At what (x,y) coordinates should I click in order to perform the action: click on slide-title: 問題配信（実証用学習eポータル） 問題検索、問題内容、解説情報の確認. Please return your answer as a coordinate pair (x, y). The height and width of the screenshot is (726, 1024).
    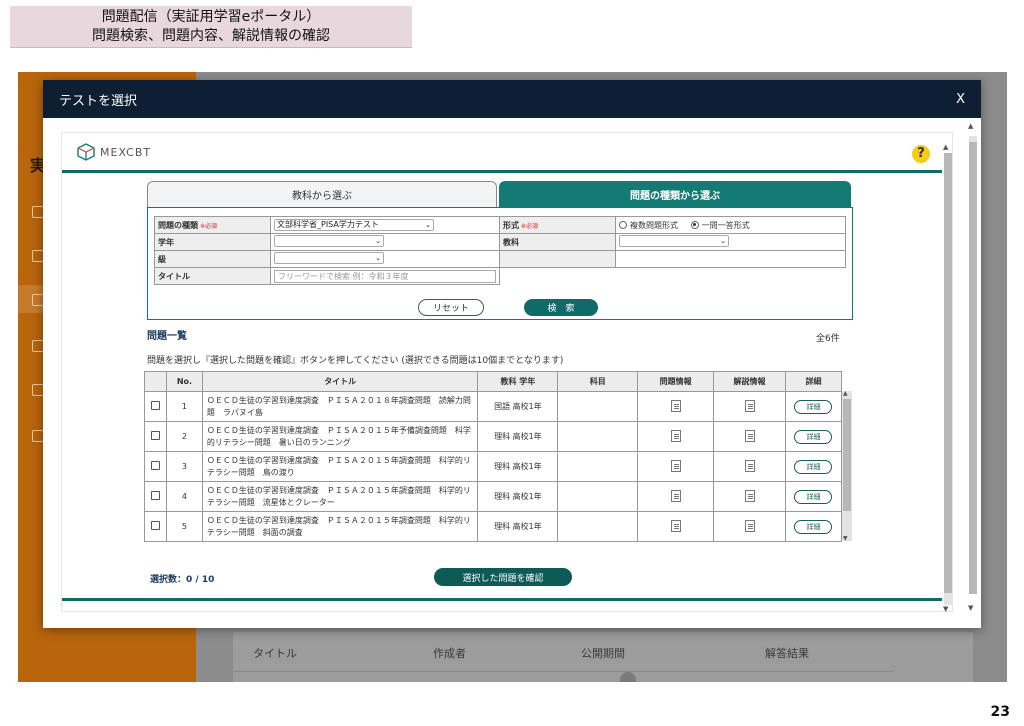
    Looking at the image, I should click on (211, 27).